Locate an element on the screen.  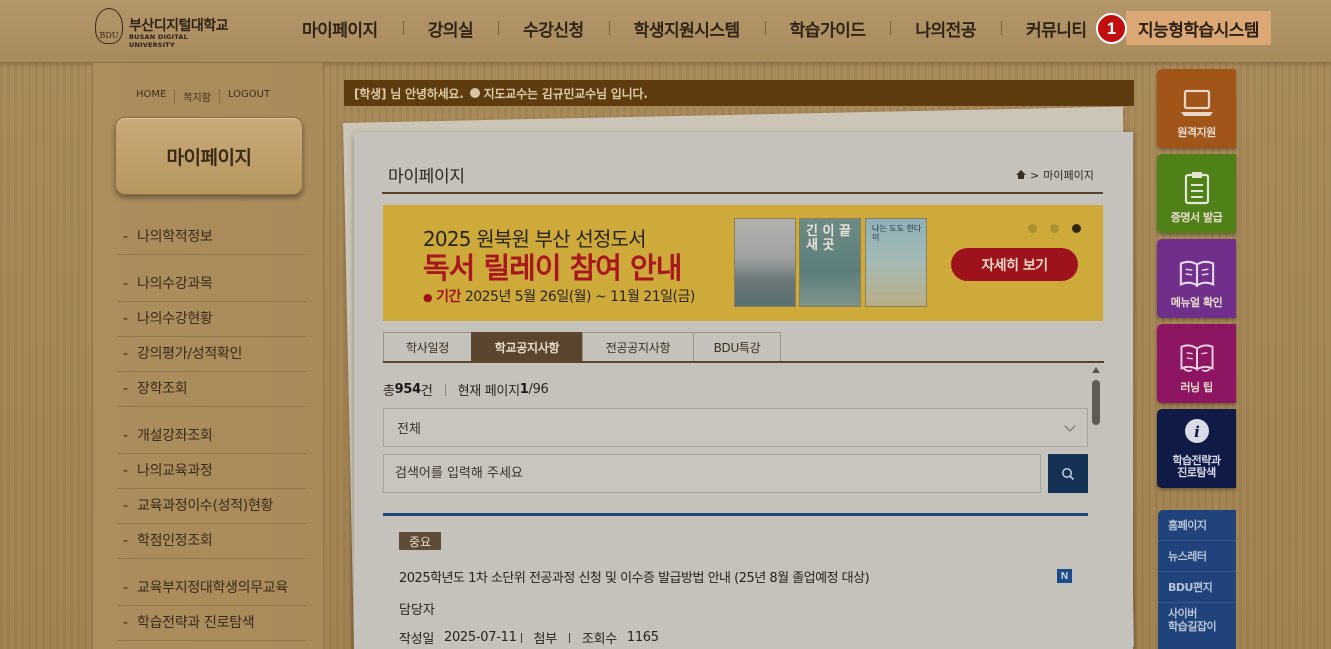
total-count: 954 is located at coordinates (408, 389).